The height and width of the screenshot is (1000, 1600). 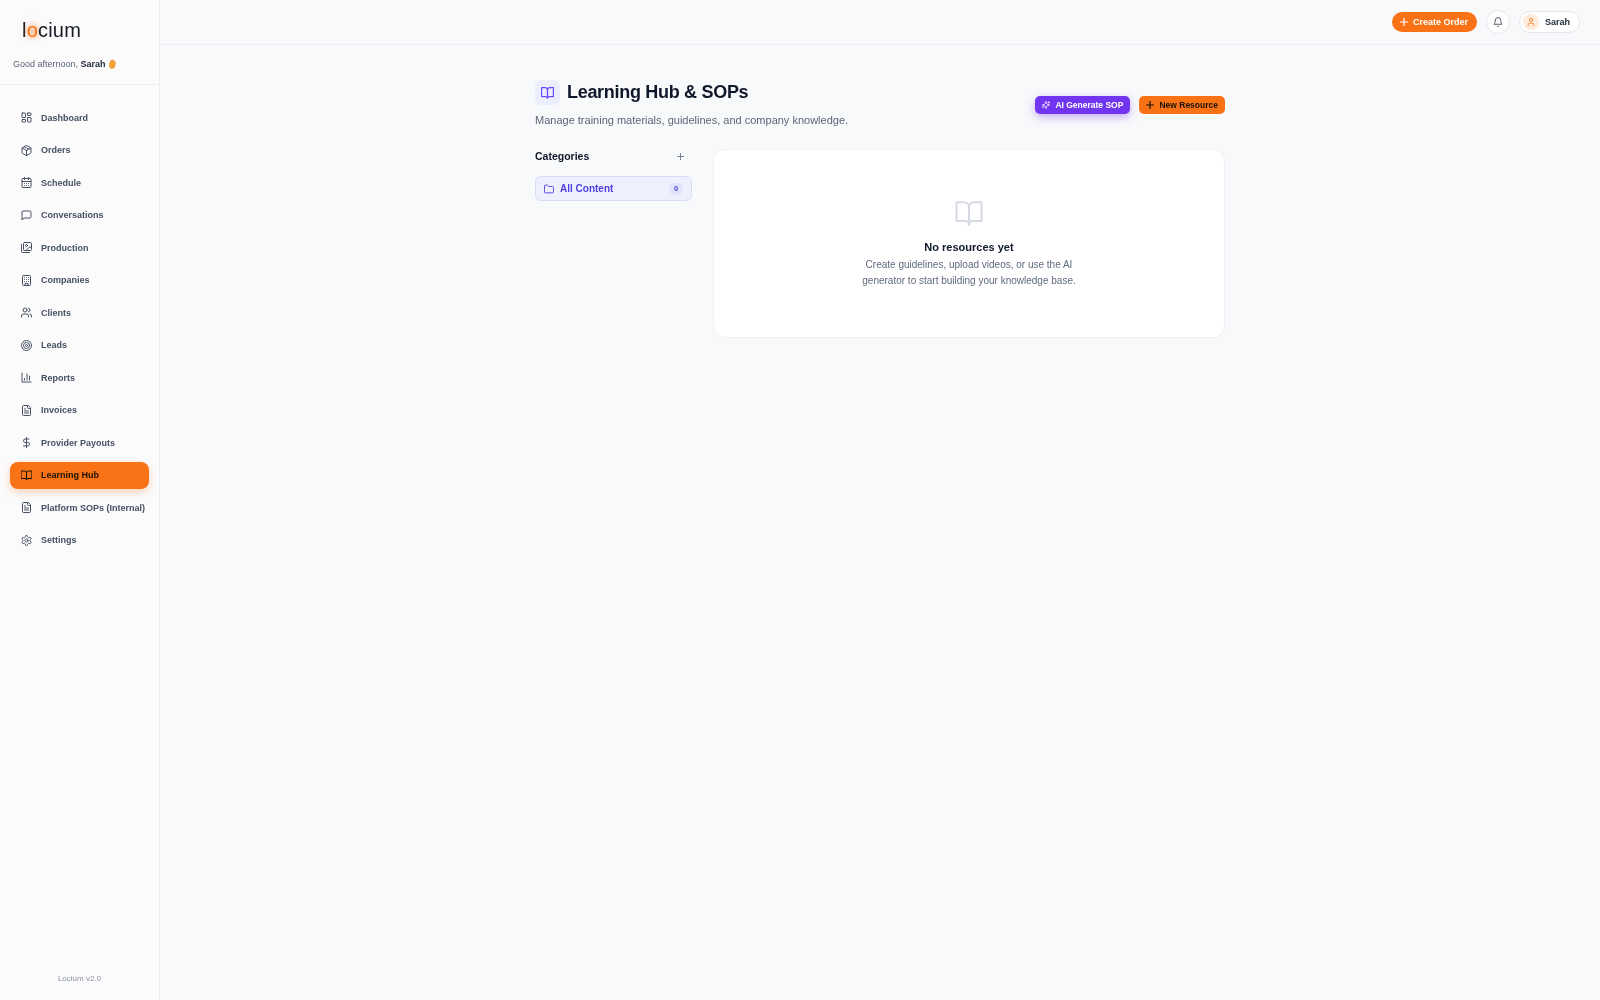 What do you see at coordinates (969, 247) in the screenshot?
I see `empty-state-title: No resources yet` at bounding box center [969, 247].